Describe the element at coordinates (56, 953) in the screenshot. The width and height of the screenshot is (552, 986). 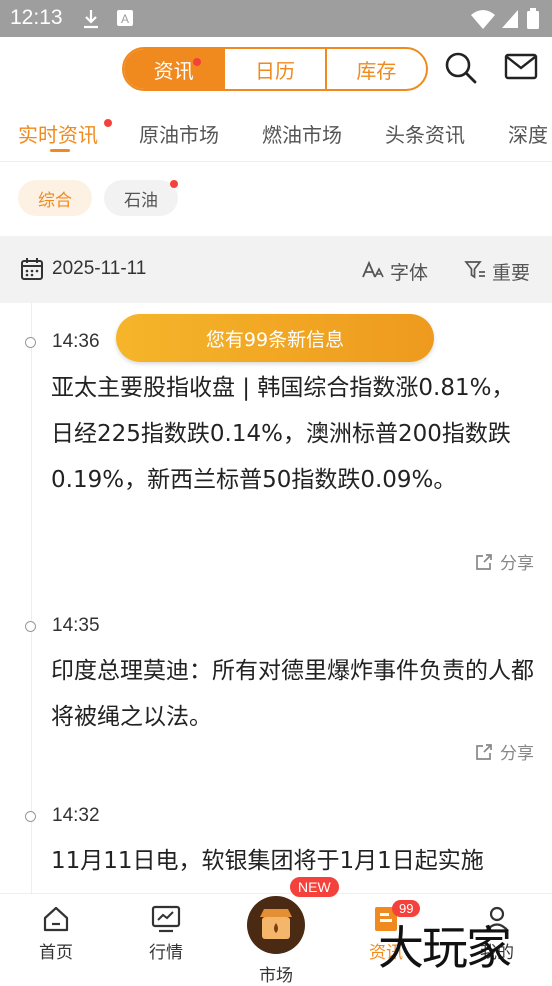
I see `nav-home-label: 首页` at that location.